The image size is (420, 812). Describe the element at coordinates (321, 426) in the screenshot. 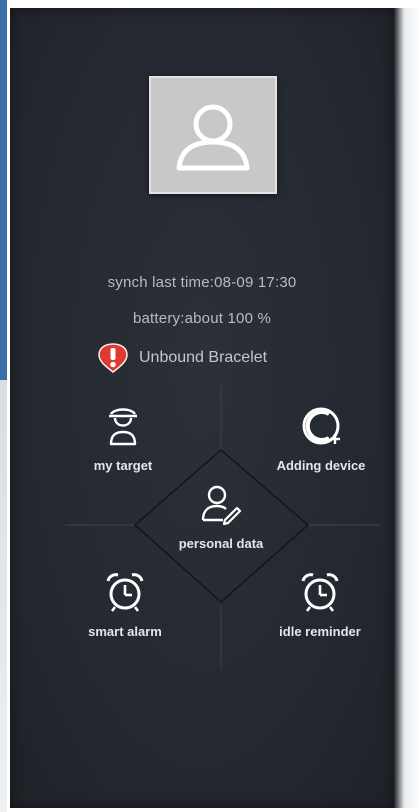

I see `add-device-icon` at that location.